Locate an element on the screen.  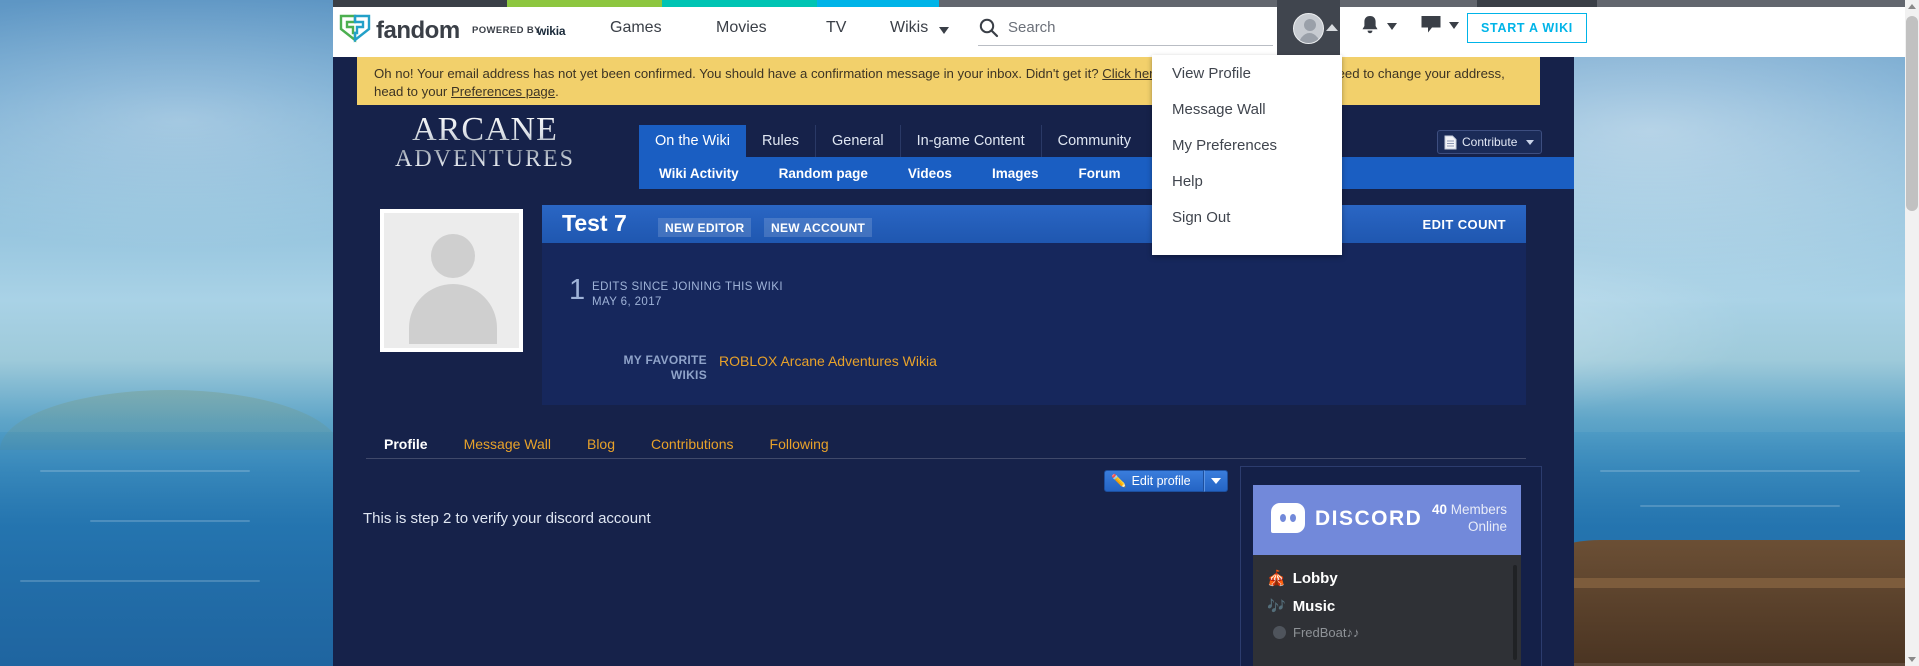
contribute-chevron-down-icon is located at coordinates (1530, 142).